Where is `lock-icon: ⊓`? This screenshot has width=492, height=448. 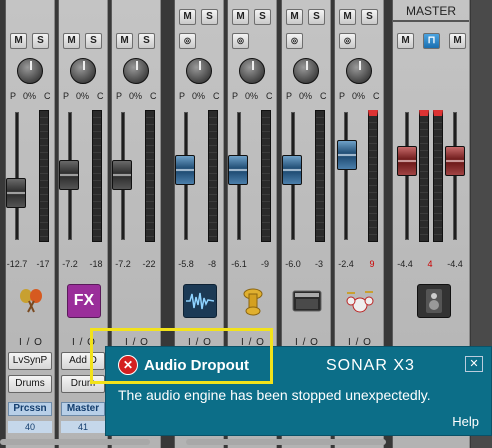
lock-icon: ⊓ is located at coordinates (431, 41).